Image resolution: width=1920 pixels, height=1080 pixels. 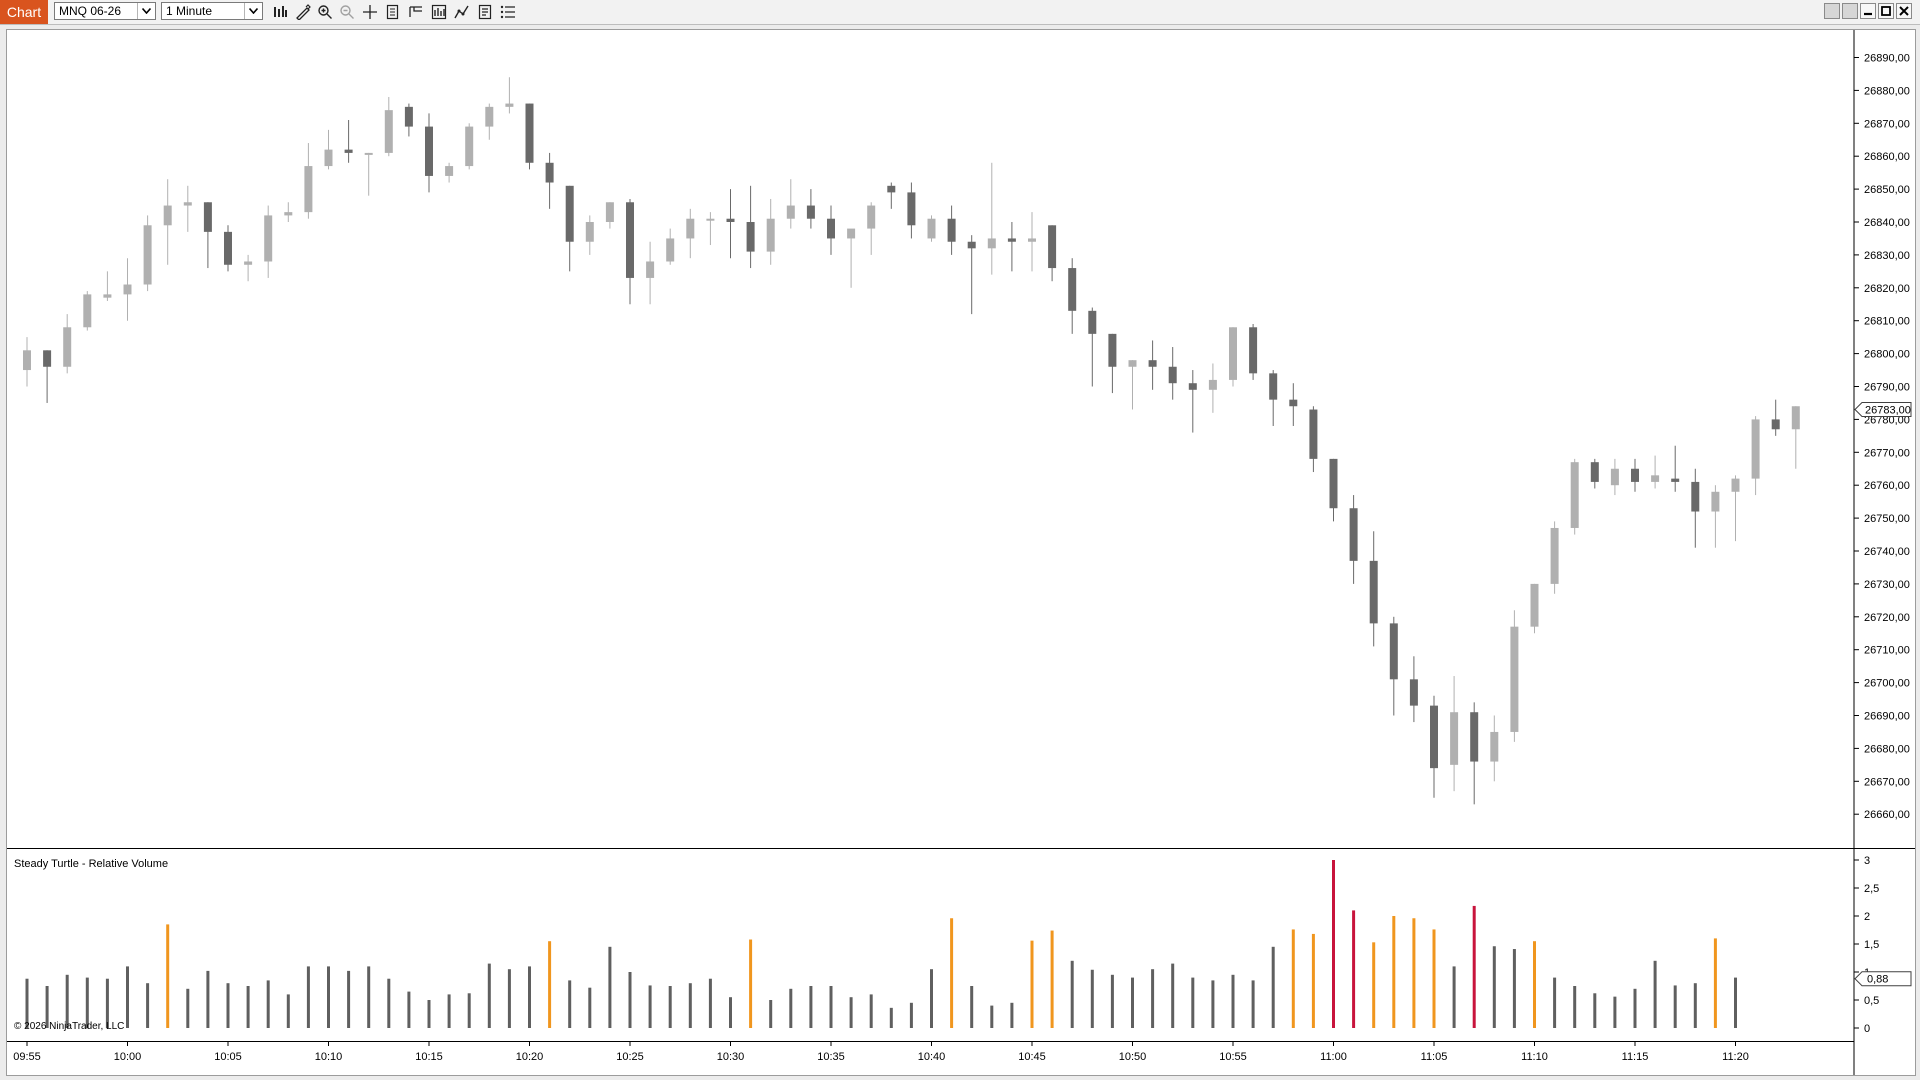 I want to click on price-tick-label: 26790,00, so click(x=1887, y=388).